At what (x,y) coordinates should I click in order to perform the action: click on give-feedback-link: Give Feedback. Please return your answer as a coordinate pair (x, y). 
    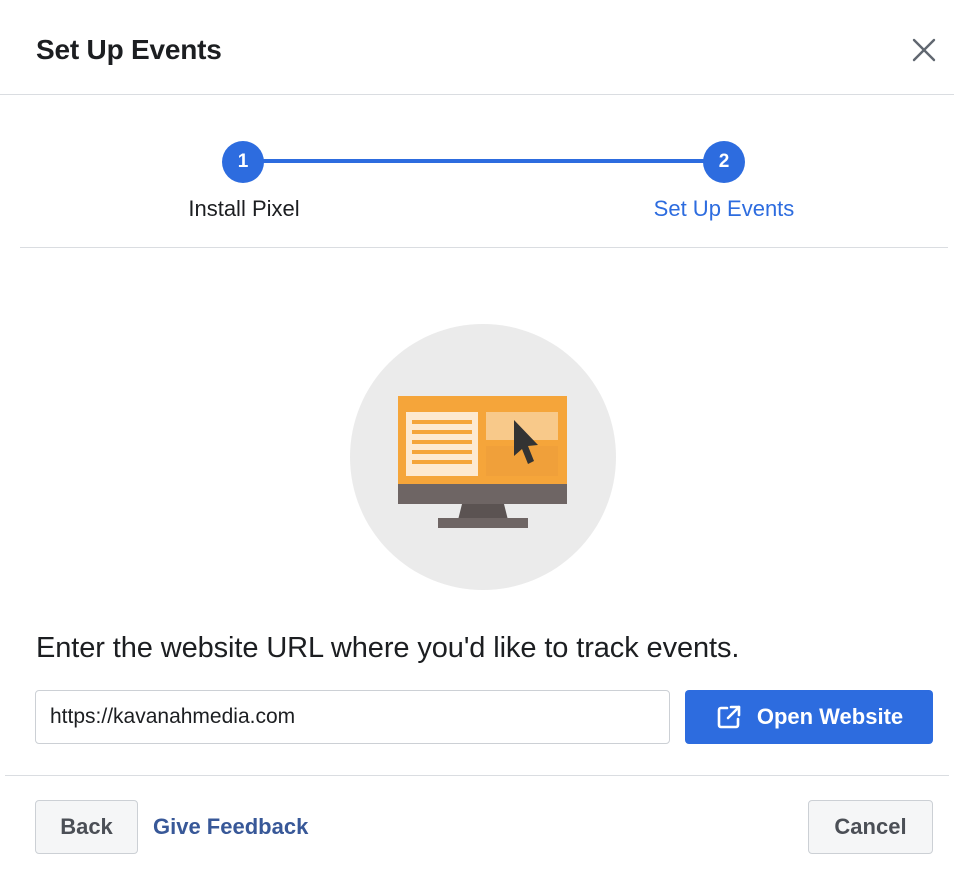
    Looking at the image, I should click on (230, 827).